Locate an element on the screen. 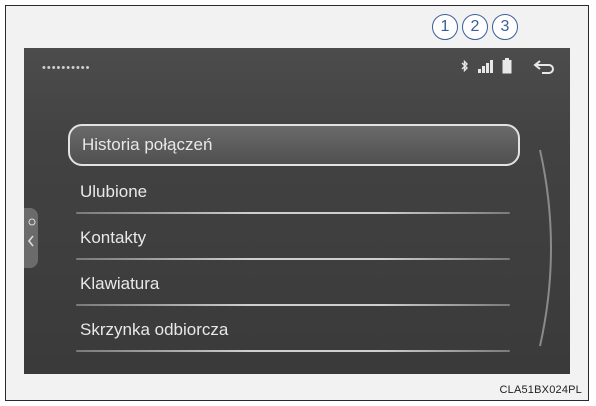 The width and height of the screenshot is (596, 406). callout-group: 1 2 3 is located at coordinates (475, 27).